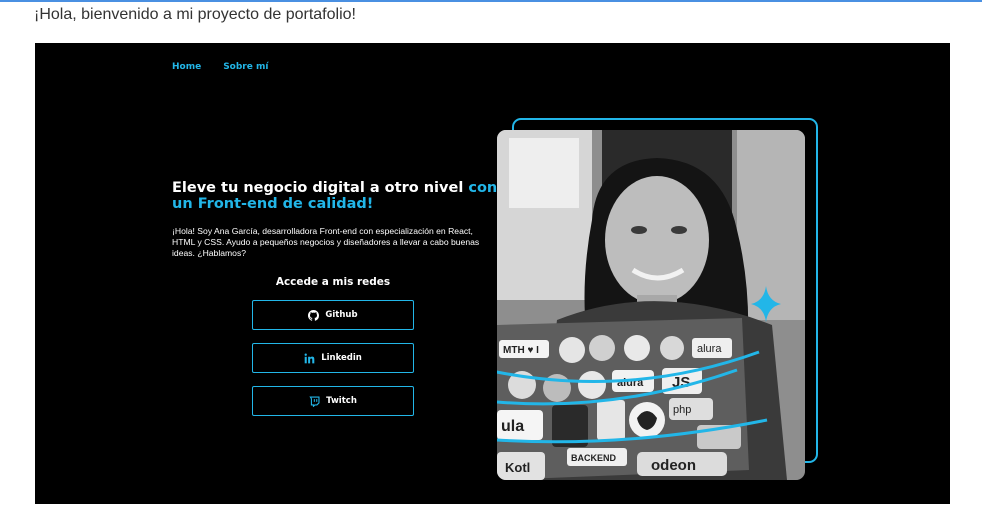  I want to click on sticker-backend: BACKEND, so click(594, 458).